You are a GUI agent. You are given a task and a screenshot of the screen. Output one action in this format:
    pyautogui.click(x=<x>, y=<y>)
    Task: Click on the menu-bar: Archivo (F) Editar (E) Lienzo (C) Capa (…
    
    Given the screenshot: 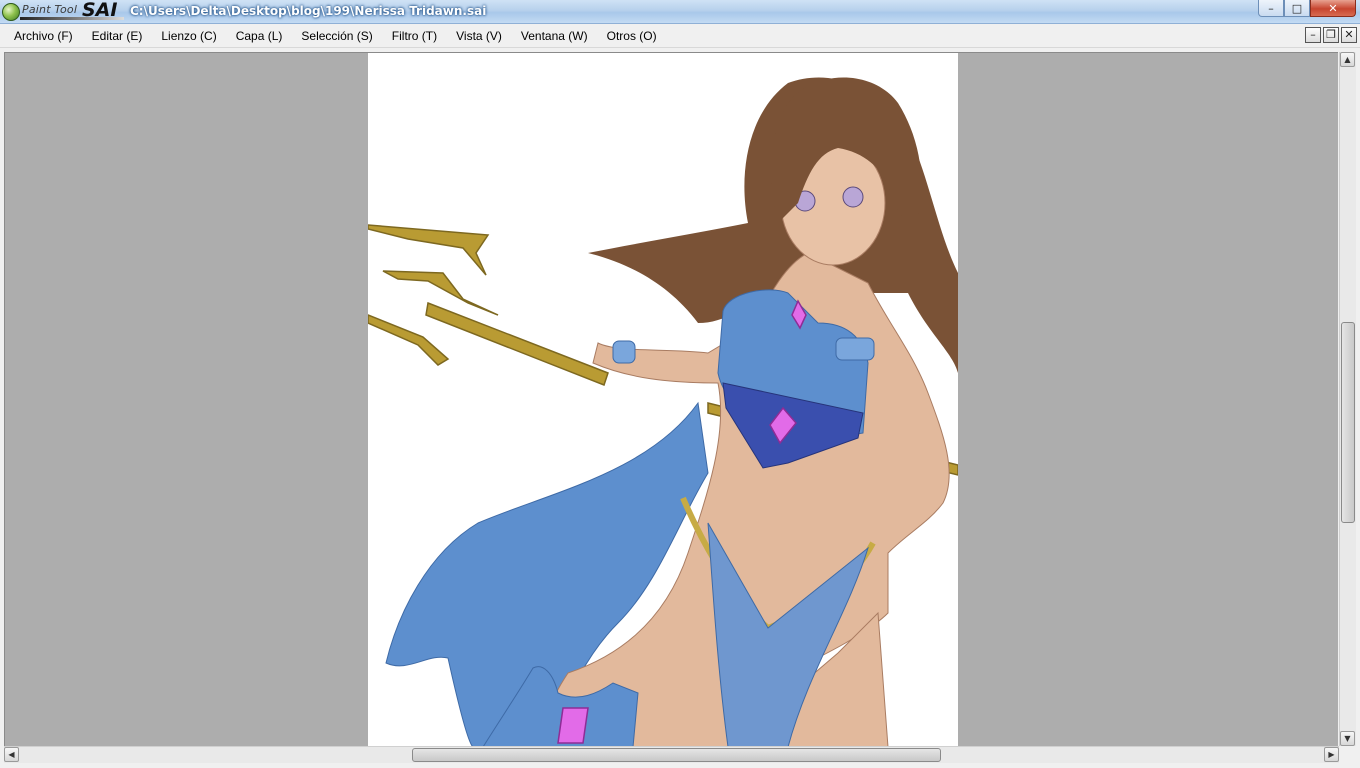 What is the action you would take?
    pyautogui.click(x=680, y=36)
    